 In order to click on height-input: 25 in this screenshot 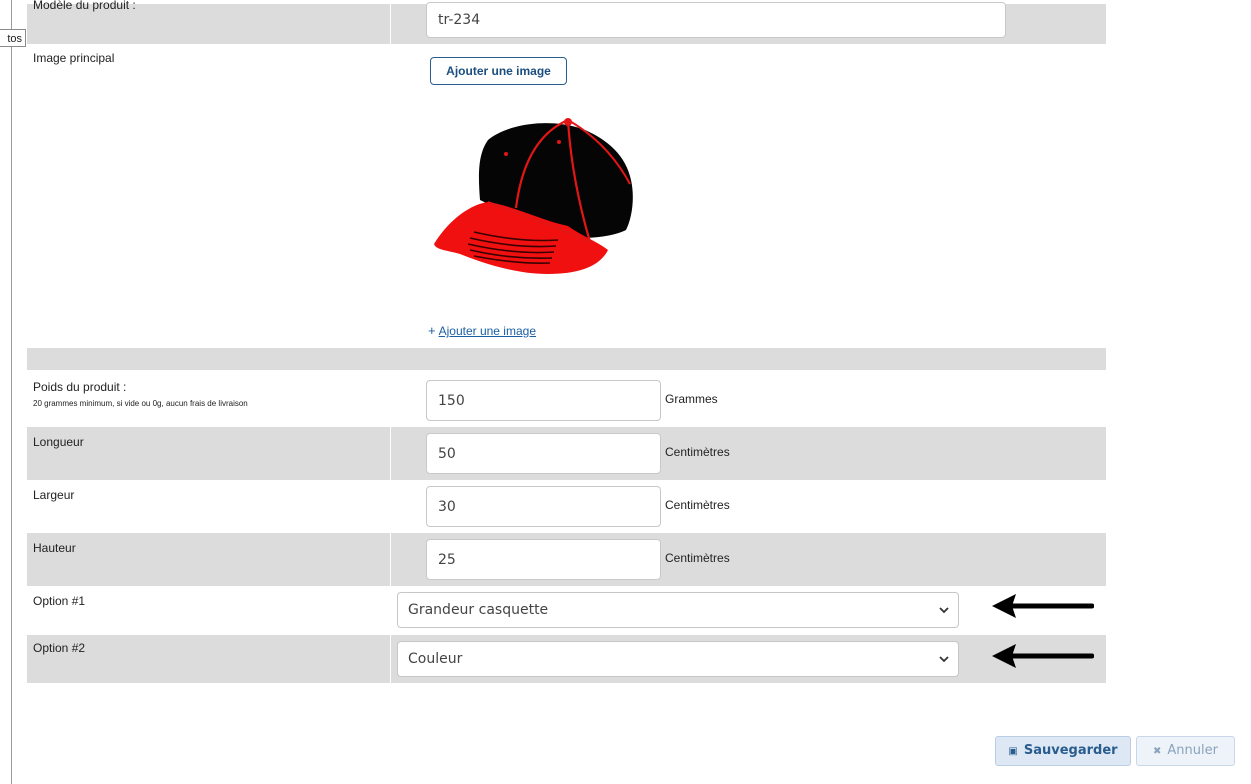, I will do `click(543, 559)`.